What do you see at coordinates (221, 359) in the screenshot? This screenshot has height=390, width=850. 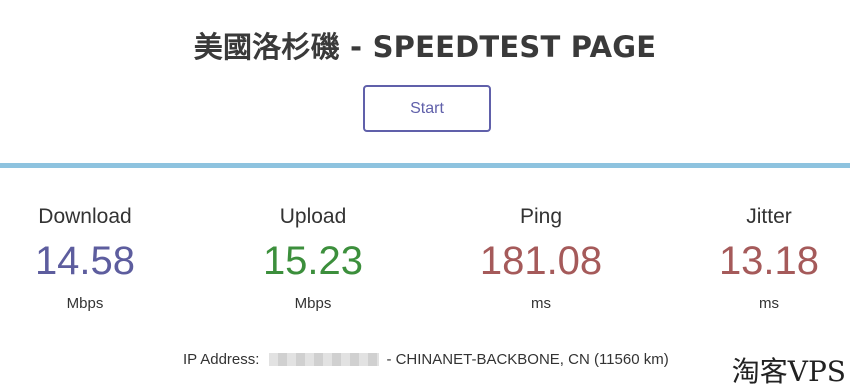 I see `ip-address-label: IP Address:` at bounding box center [221, 359].